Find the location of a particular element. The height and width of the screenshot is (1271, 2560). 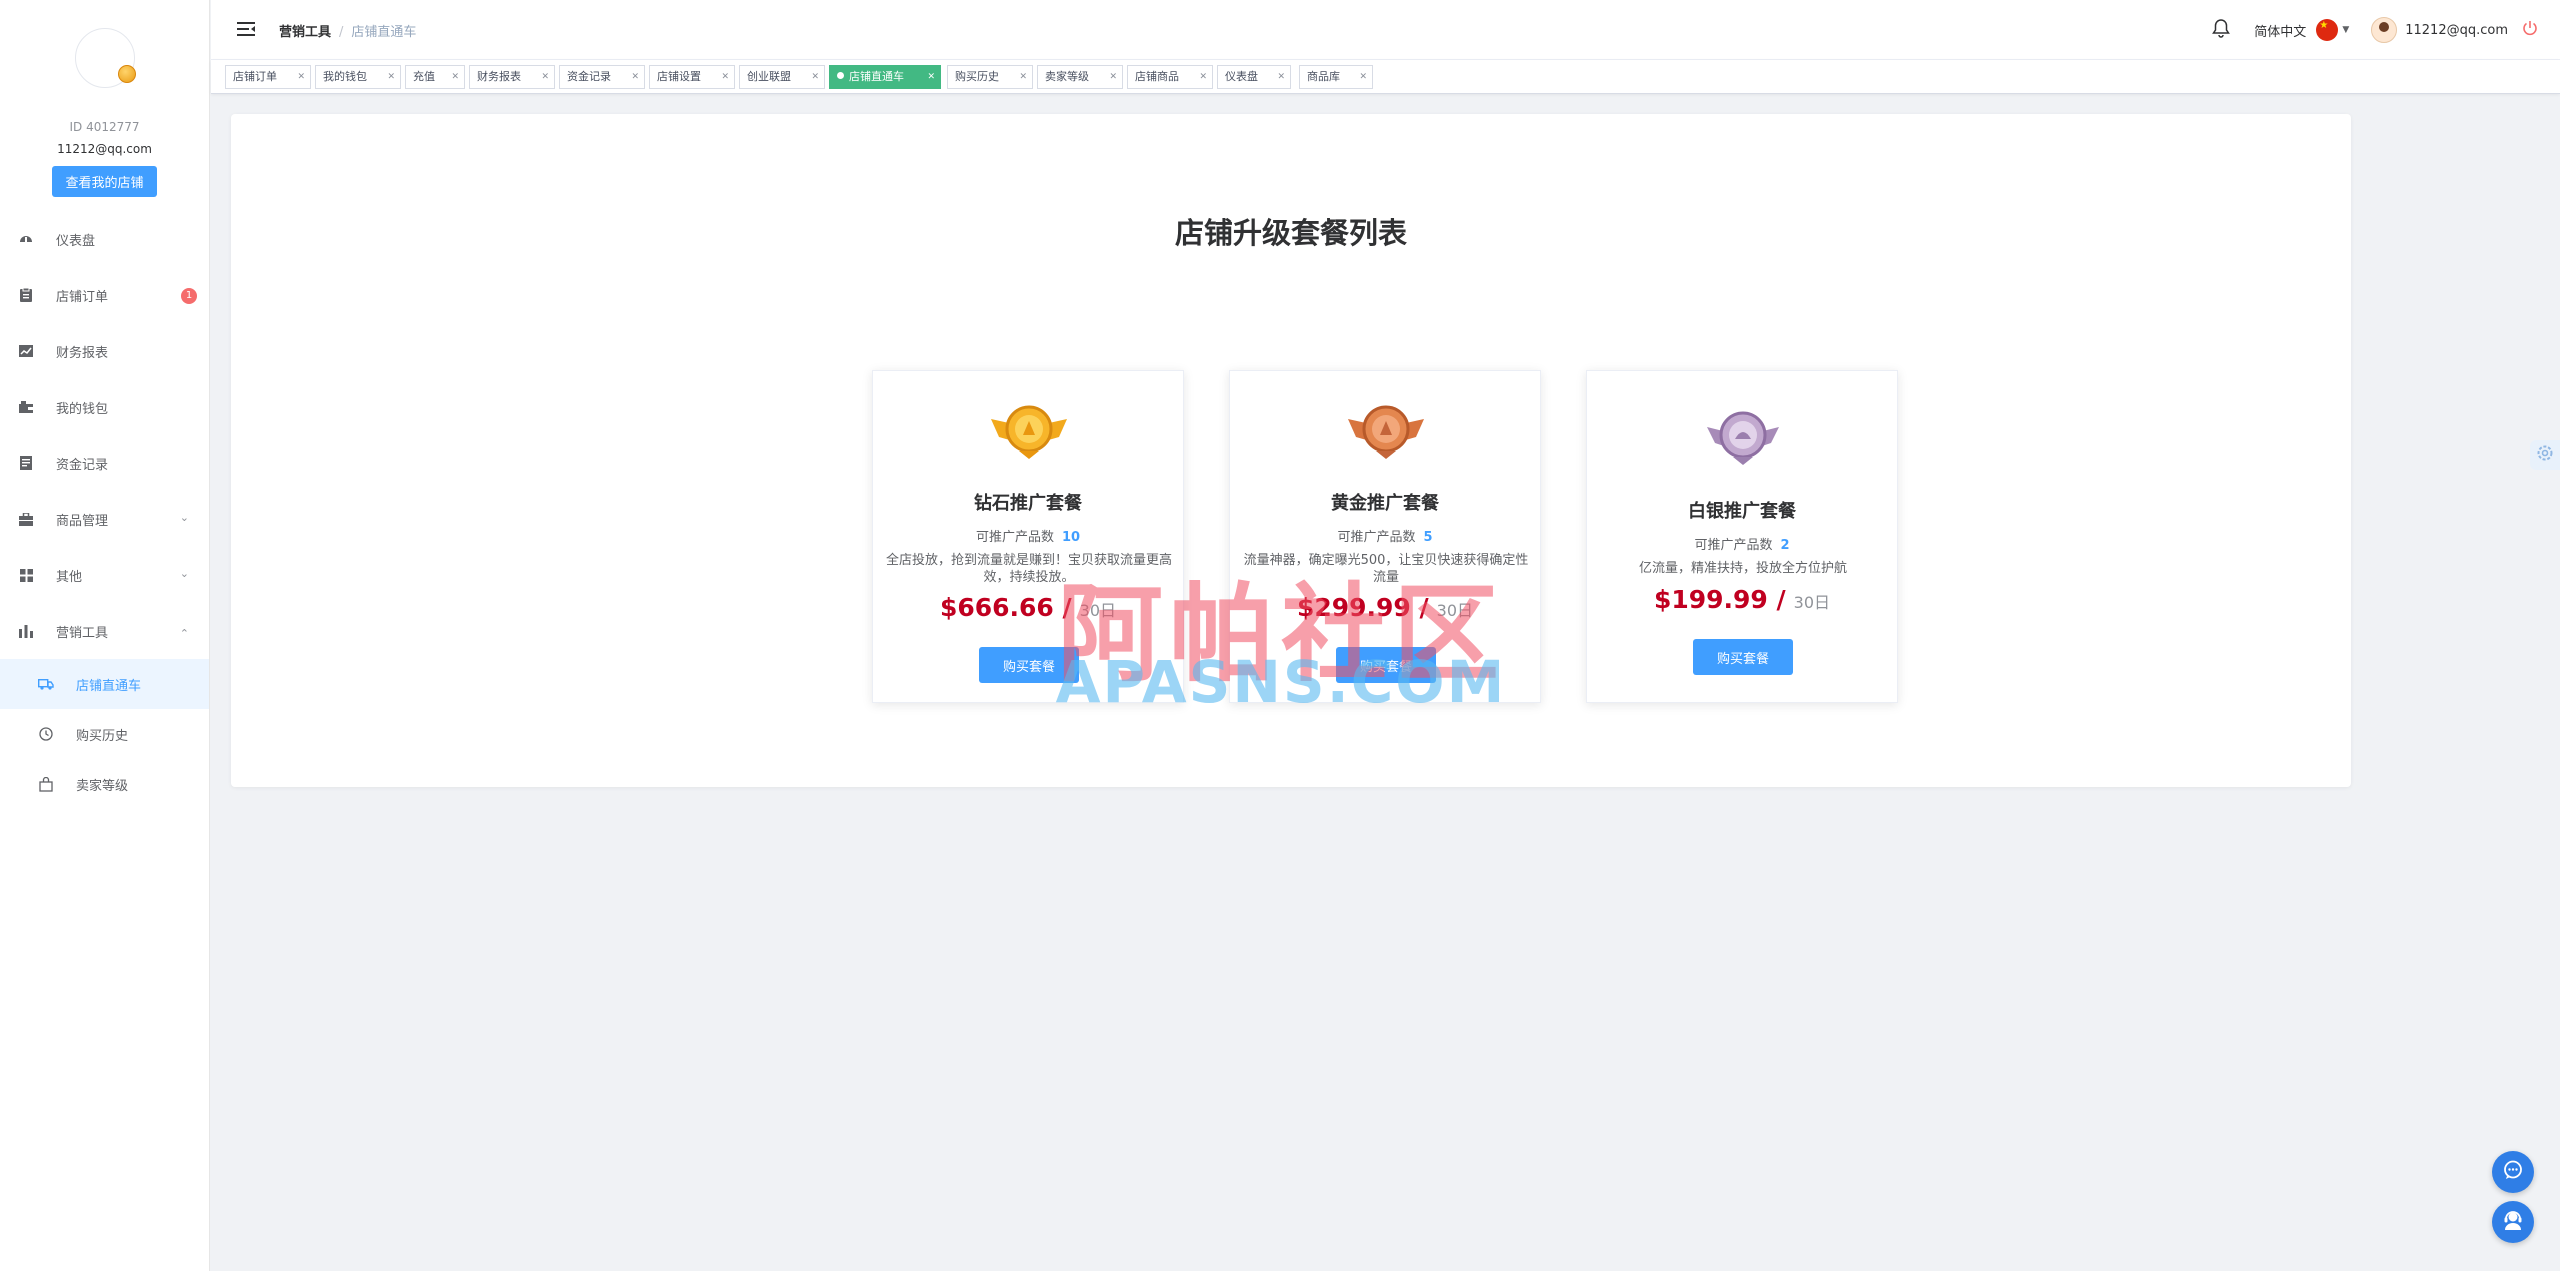

hamburger-menu-icon is located at coordinates (246, 31).